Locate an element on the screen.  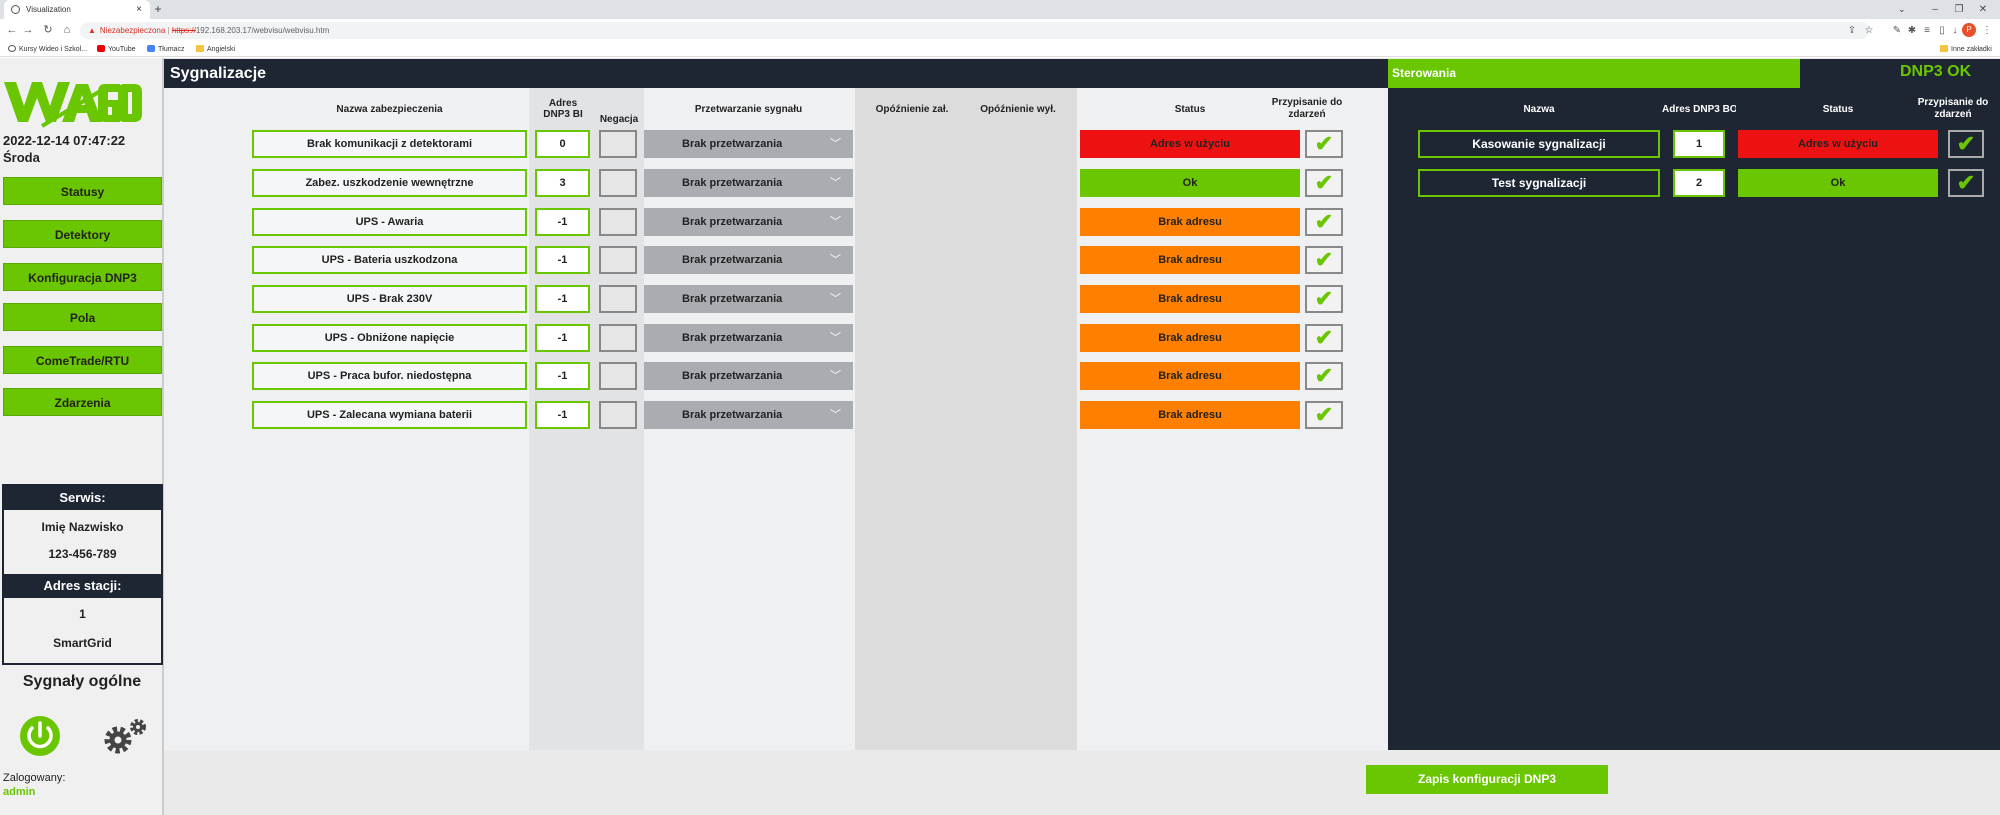
downloads-icon: ↓ is located at coordinates (1955, 30).